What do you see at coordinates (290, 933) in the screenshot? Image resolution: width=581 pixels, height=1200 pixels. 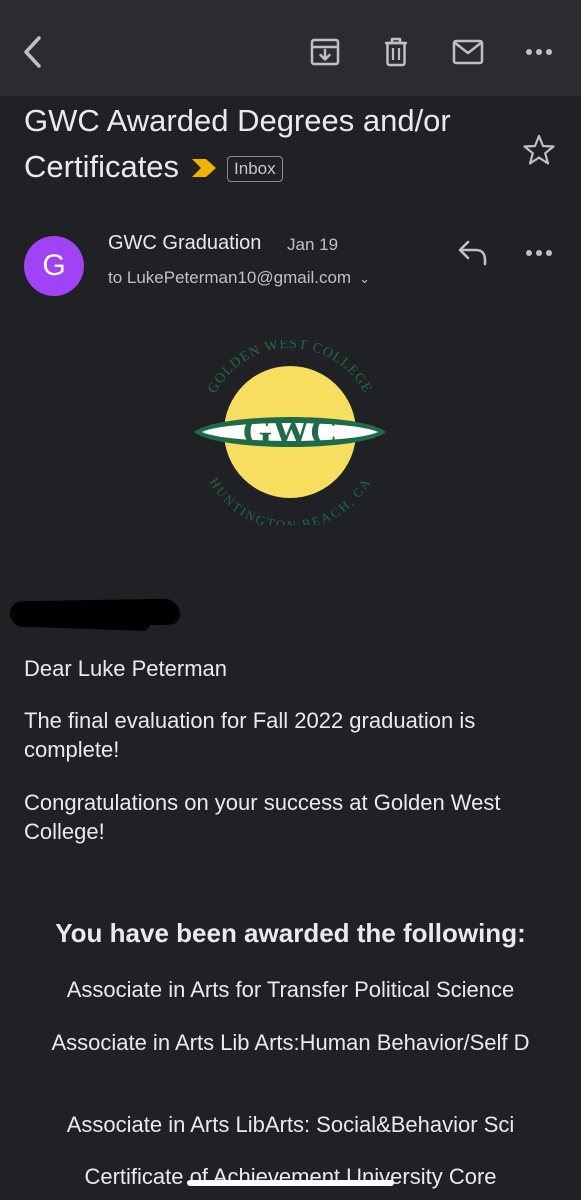 I see `awards-heading: You have been awarded the following:` at bounding box center [290, 933].